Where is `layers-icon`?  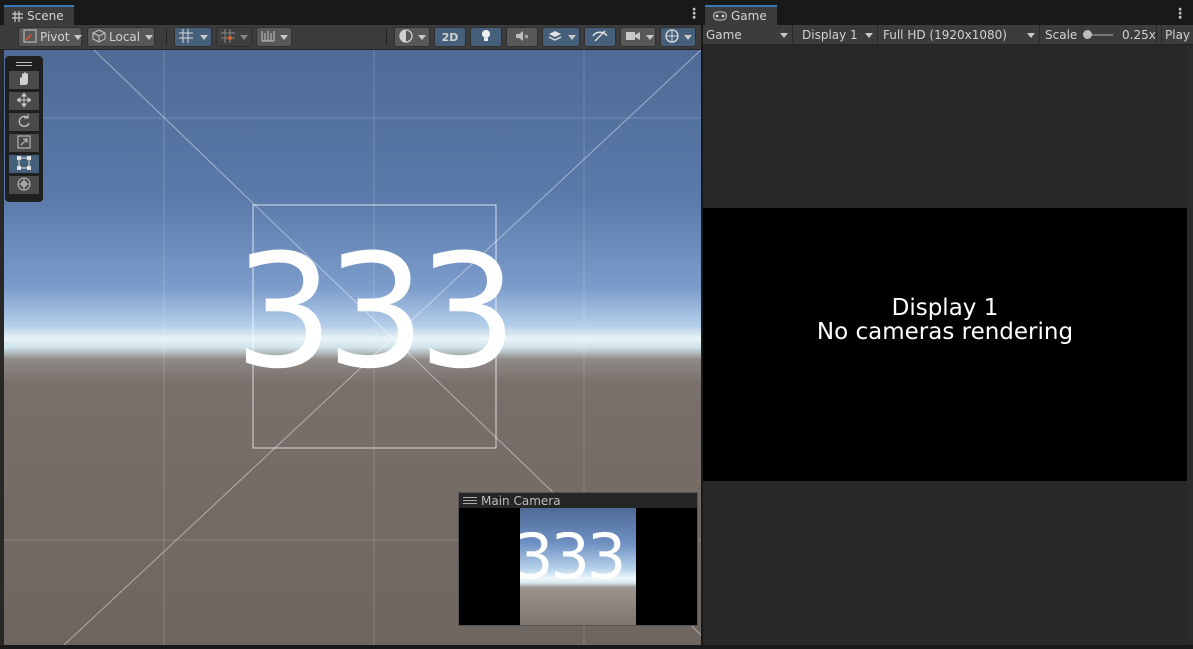
layers-icon is located at coordinates (555, 37).